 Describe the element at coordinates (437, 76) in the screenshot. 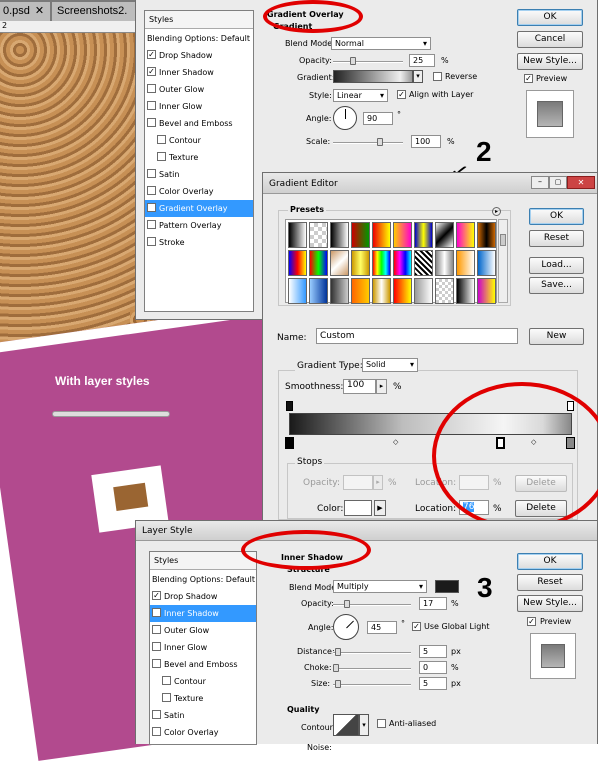

I see `reverse-checkbox` at that location.